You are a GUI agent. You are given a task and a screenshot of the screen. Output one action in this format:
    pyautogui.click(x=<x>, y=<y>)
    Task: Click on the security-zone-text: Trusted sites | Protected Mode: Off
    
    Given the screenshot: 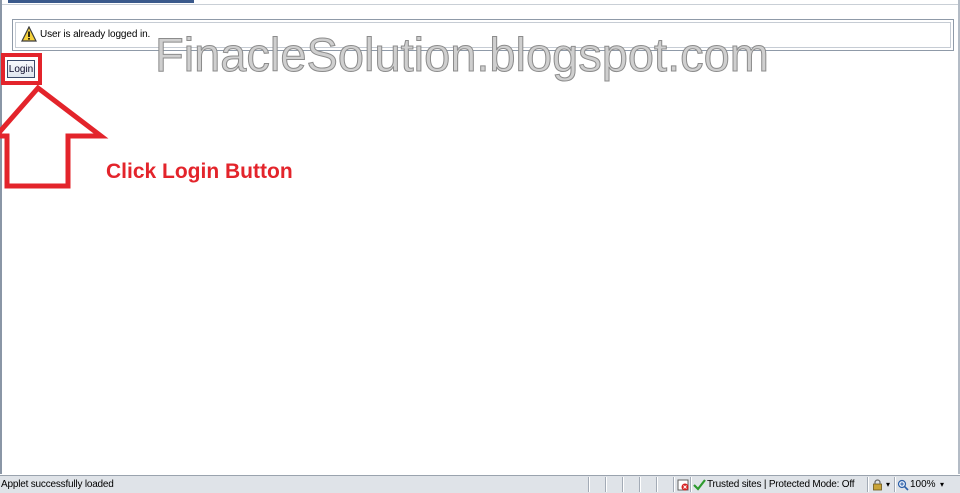 What is the action you would take?
    pyautogui.click(x=781, y=484)
    